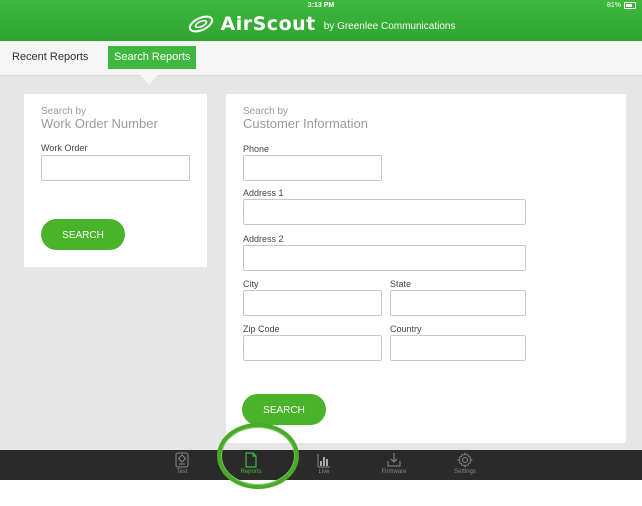 Image resolution: width=642 pixels, height=506 pixels. I want to click on city-label: City, so click(251, 284).